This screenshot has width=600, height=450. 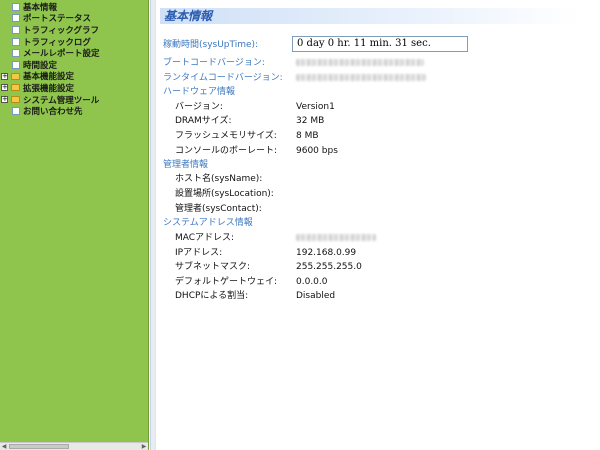 What do you see at coordinates (205, 238) in the screenshot?
I see `mac-label: MACアドレス:` at bounding box center [205, 238].